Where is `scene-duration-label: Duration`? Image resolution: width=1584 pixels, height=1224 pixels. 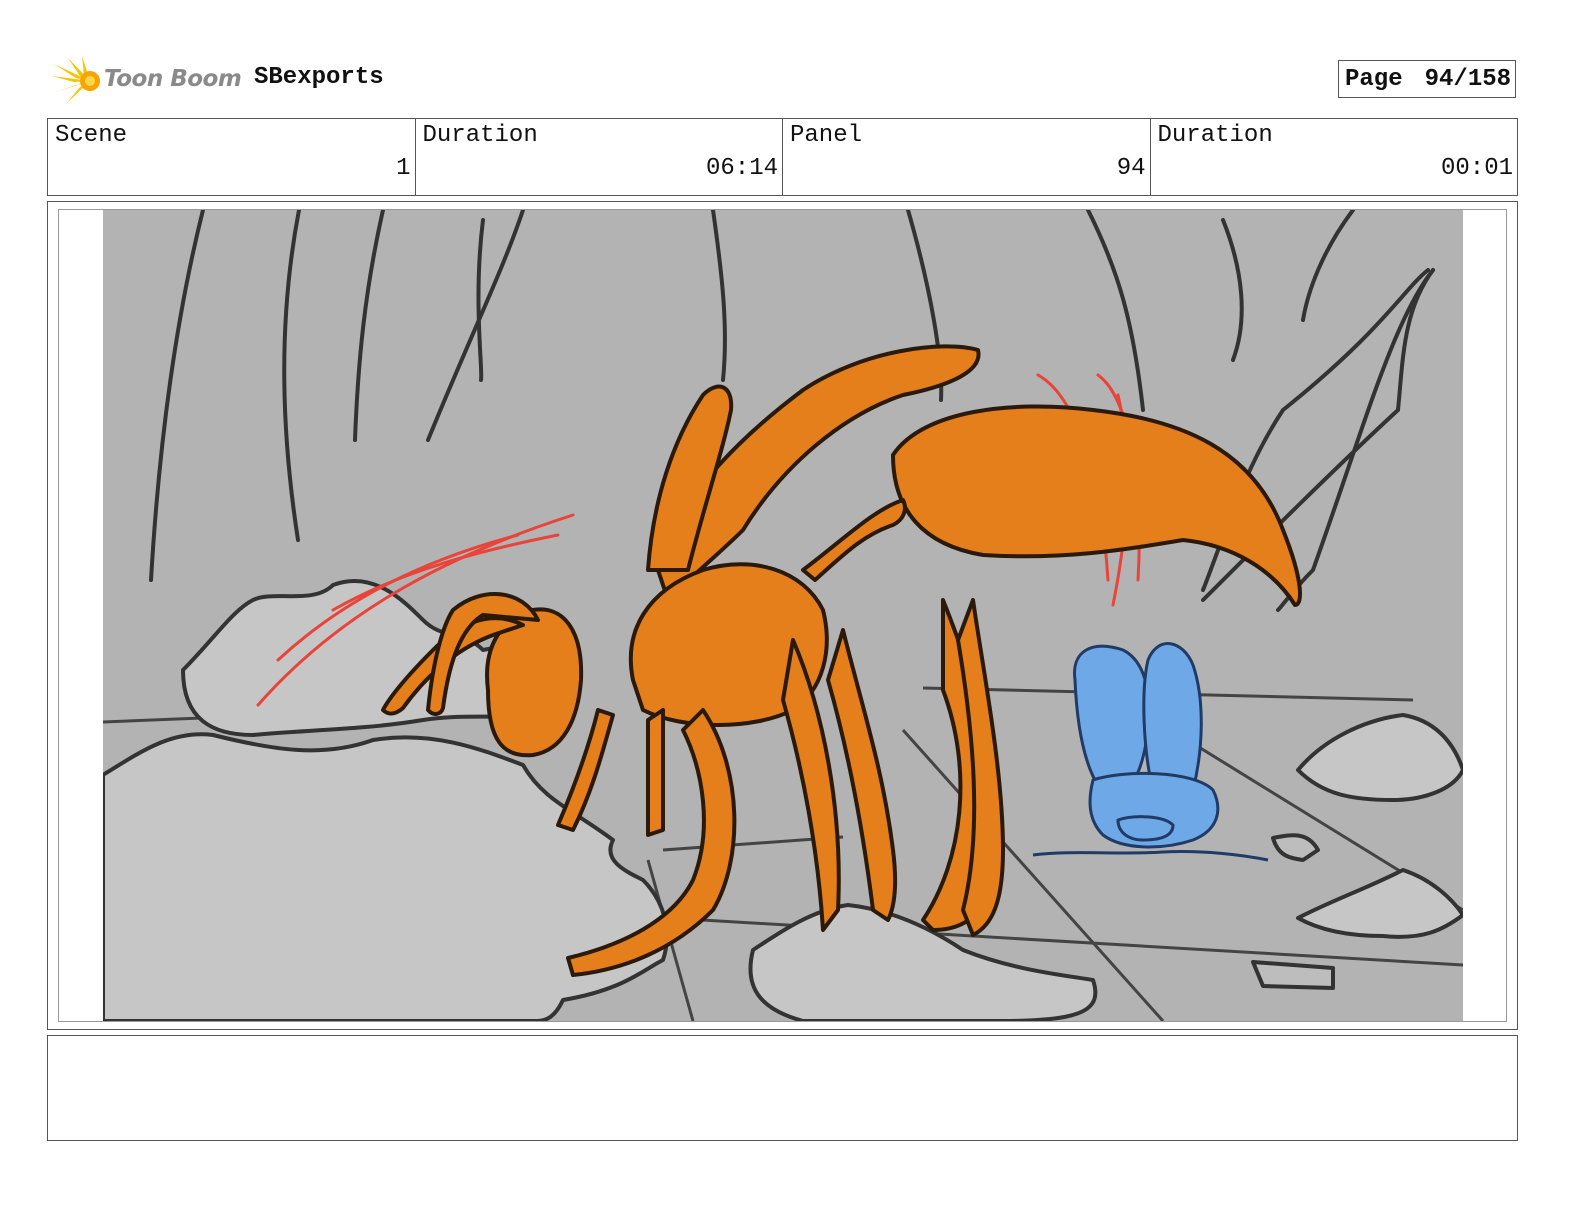
scene-duration-label: Duration is located at coordinates (480, 135).